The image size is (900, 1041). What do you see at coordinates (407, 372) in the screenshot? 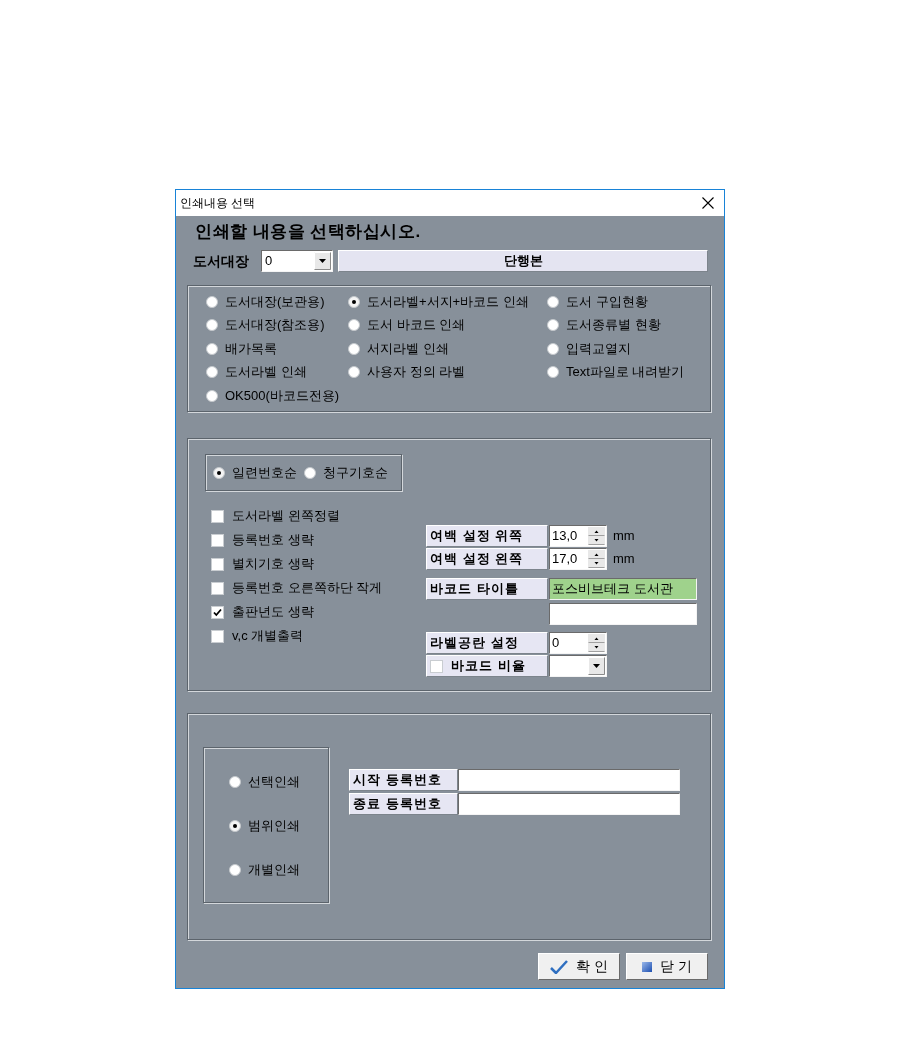
I see `print-type-radio: 사용자 정의 라벨` at bounding box center [407, 372].